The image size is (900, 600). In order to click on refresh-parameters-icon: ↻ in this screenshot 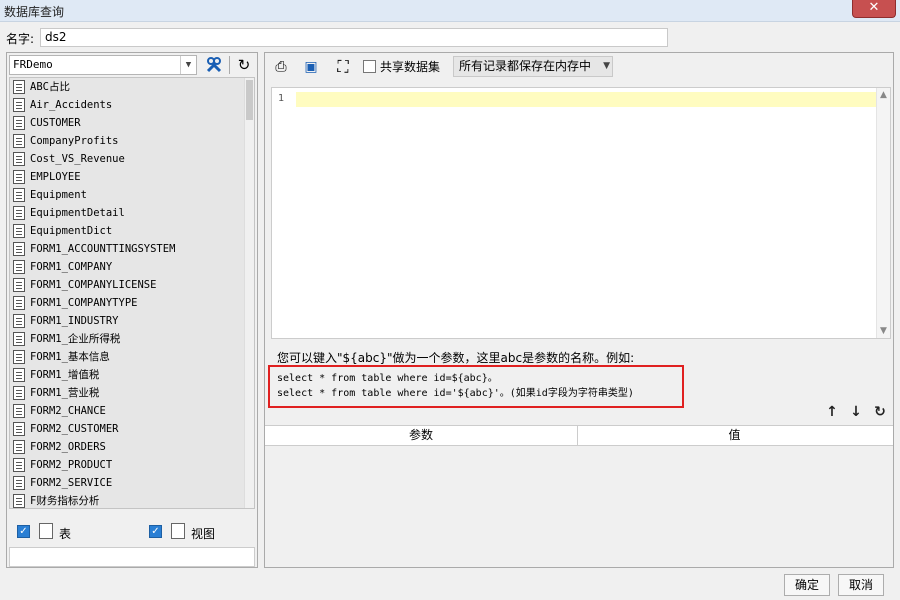, I will do `click(880, 412)`.